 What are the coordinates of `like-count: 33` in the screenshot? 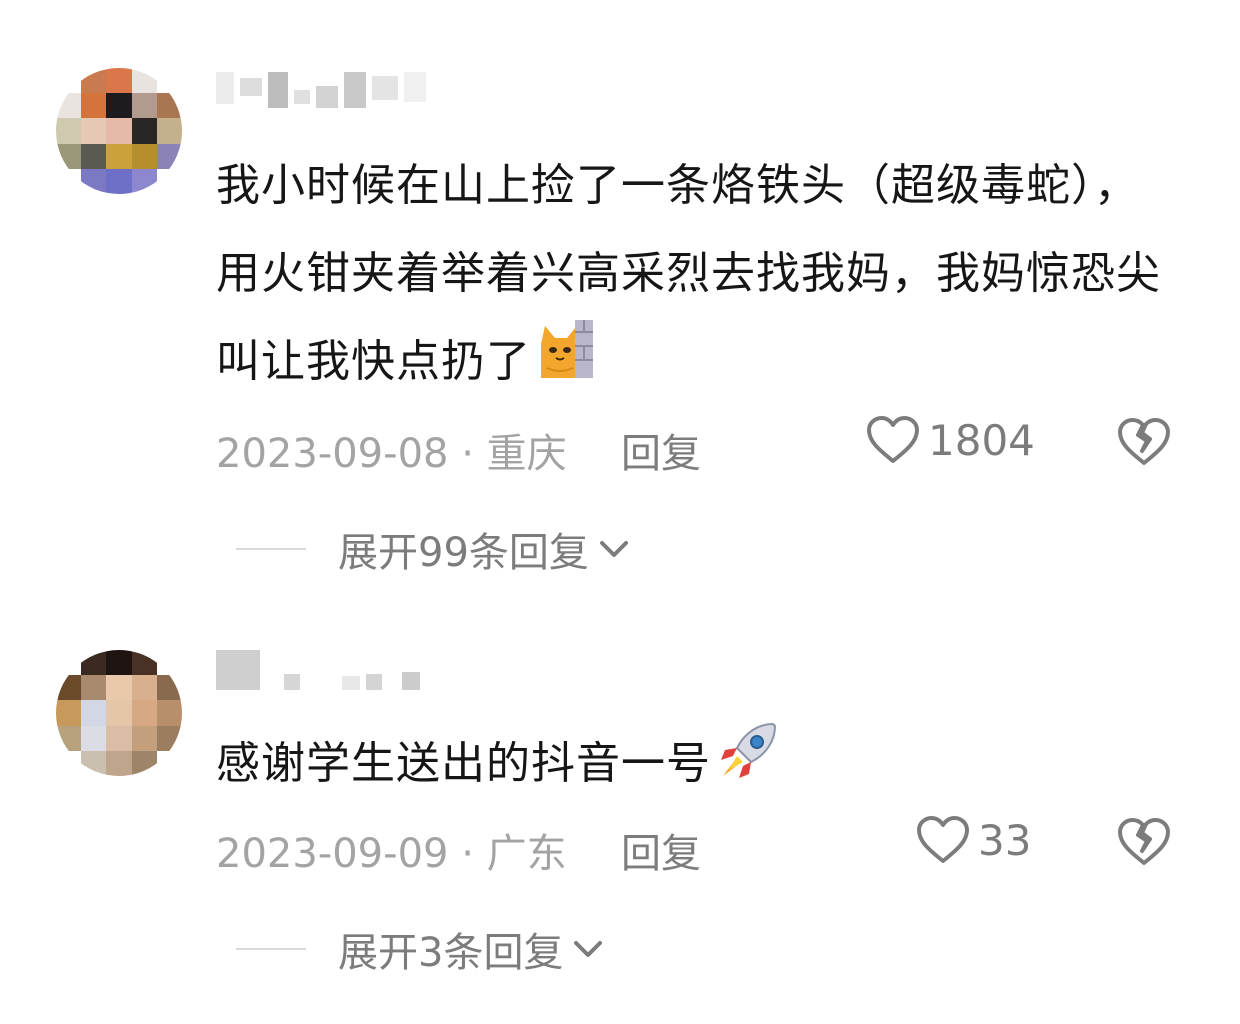 It's located at (1005, 840).